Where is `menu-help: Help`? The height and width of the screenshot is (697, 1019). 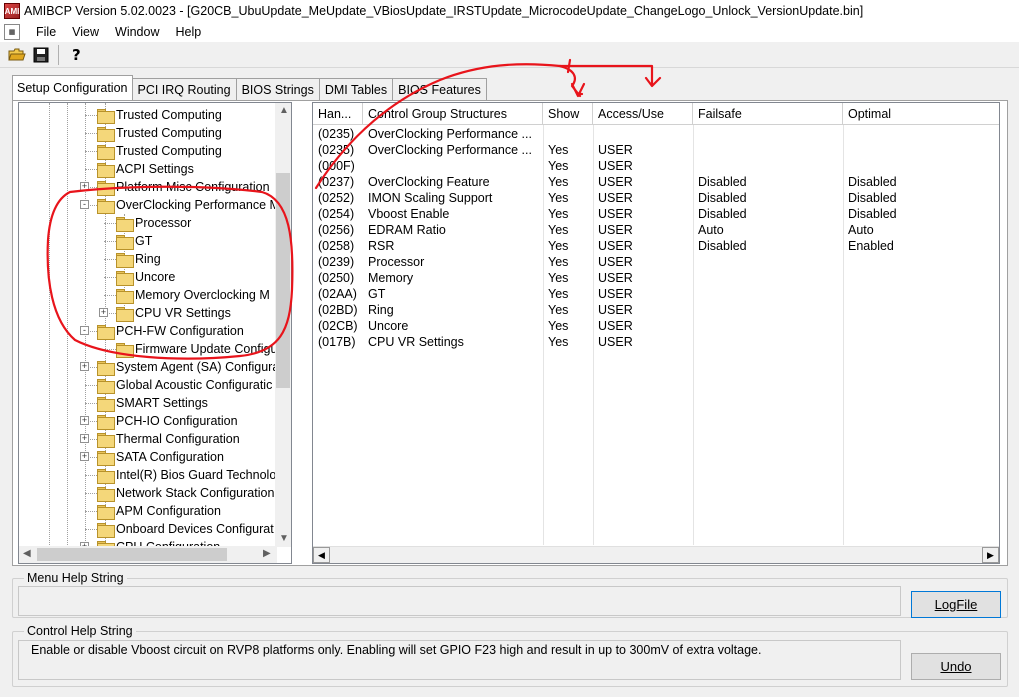 menu-help: Help is located at coordinates (189, 32).